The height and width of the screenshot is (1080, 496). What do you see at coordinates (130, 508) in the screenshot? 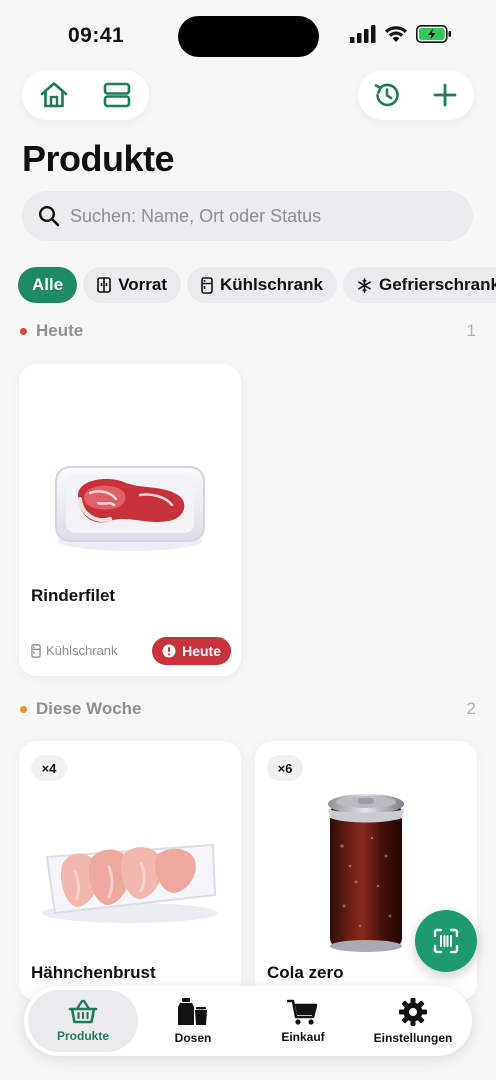
I see `steak-tray-image` at bounding box center [130, 508].